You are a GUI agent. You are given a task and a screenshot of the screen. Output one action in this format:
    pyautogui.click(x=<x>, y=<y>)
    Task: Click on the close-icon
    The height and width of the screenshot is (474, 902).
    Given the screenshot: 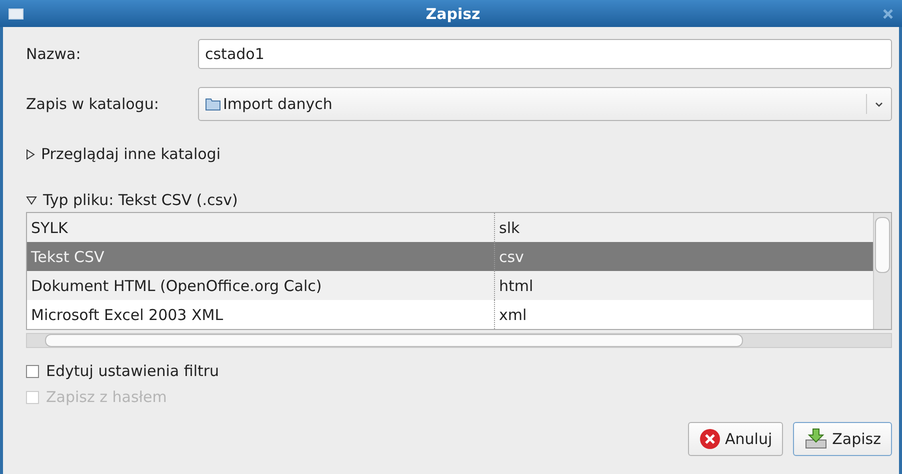 What is the action you would take?
    pyautogui.click(x=888, y=14)
    